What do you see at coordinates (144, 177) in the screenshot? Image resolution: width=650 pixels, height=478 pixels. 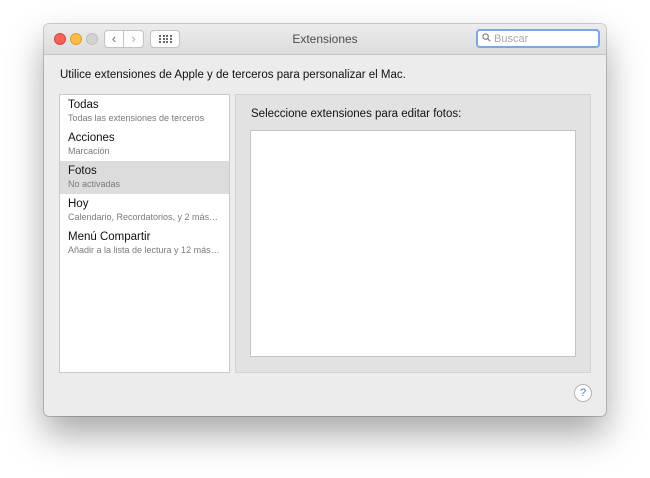 I see `sidebar-item-fotos: Fotos No activadas` at bounding box center [144, 177].